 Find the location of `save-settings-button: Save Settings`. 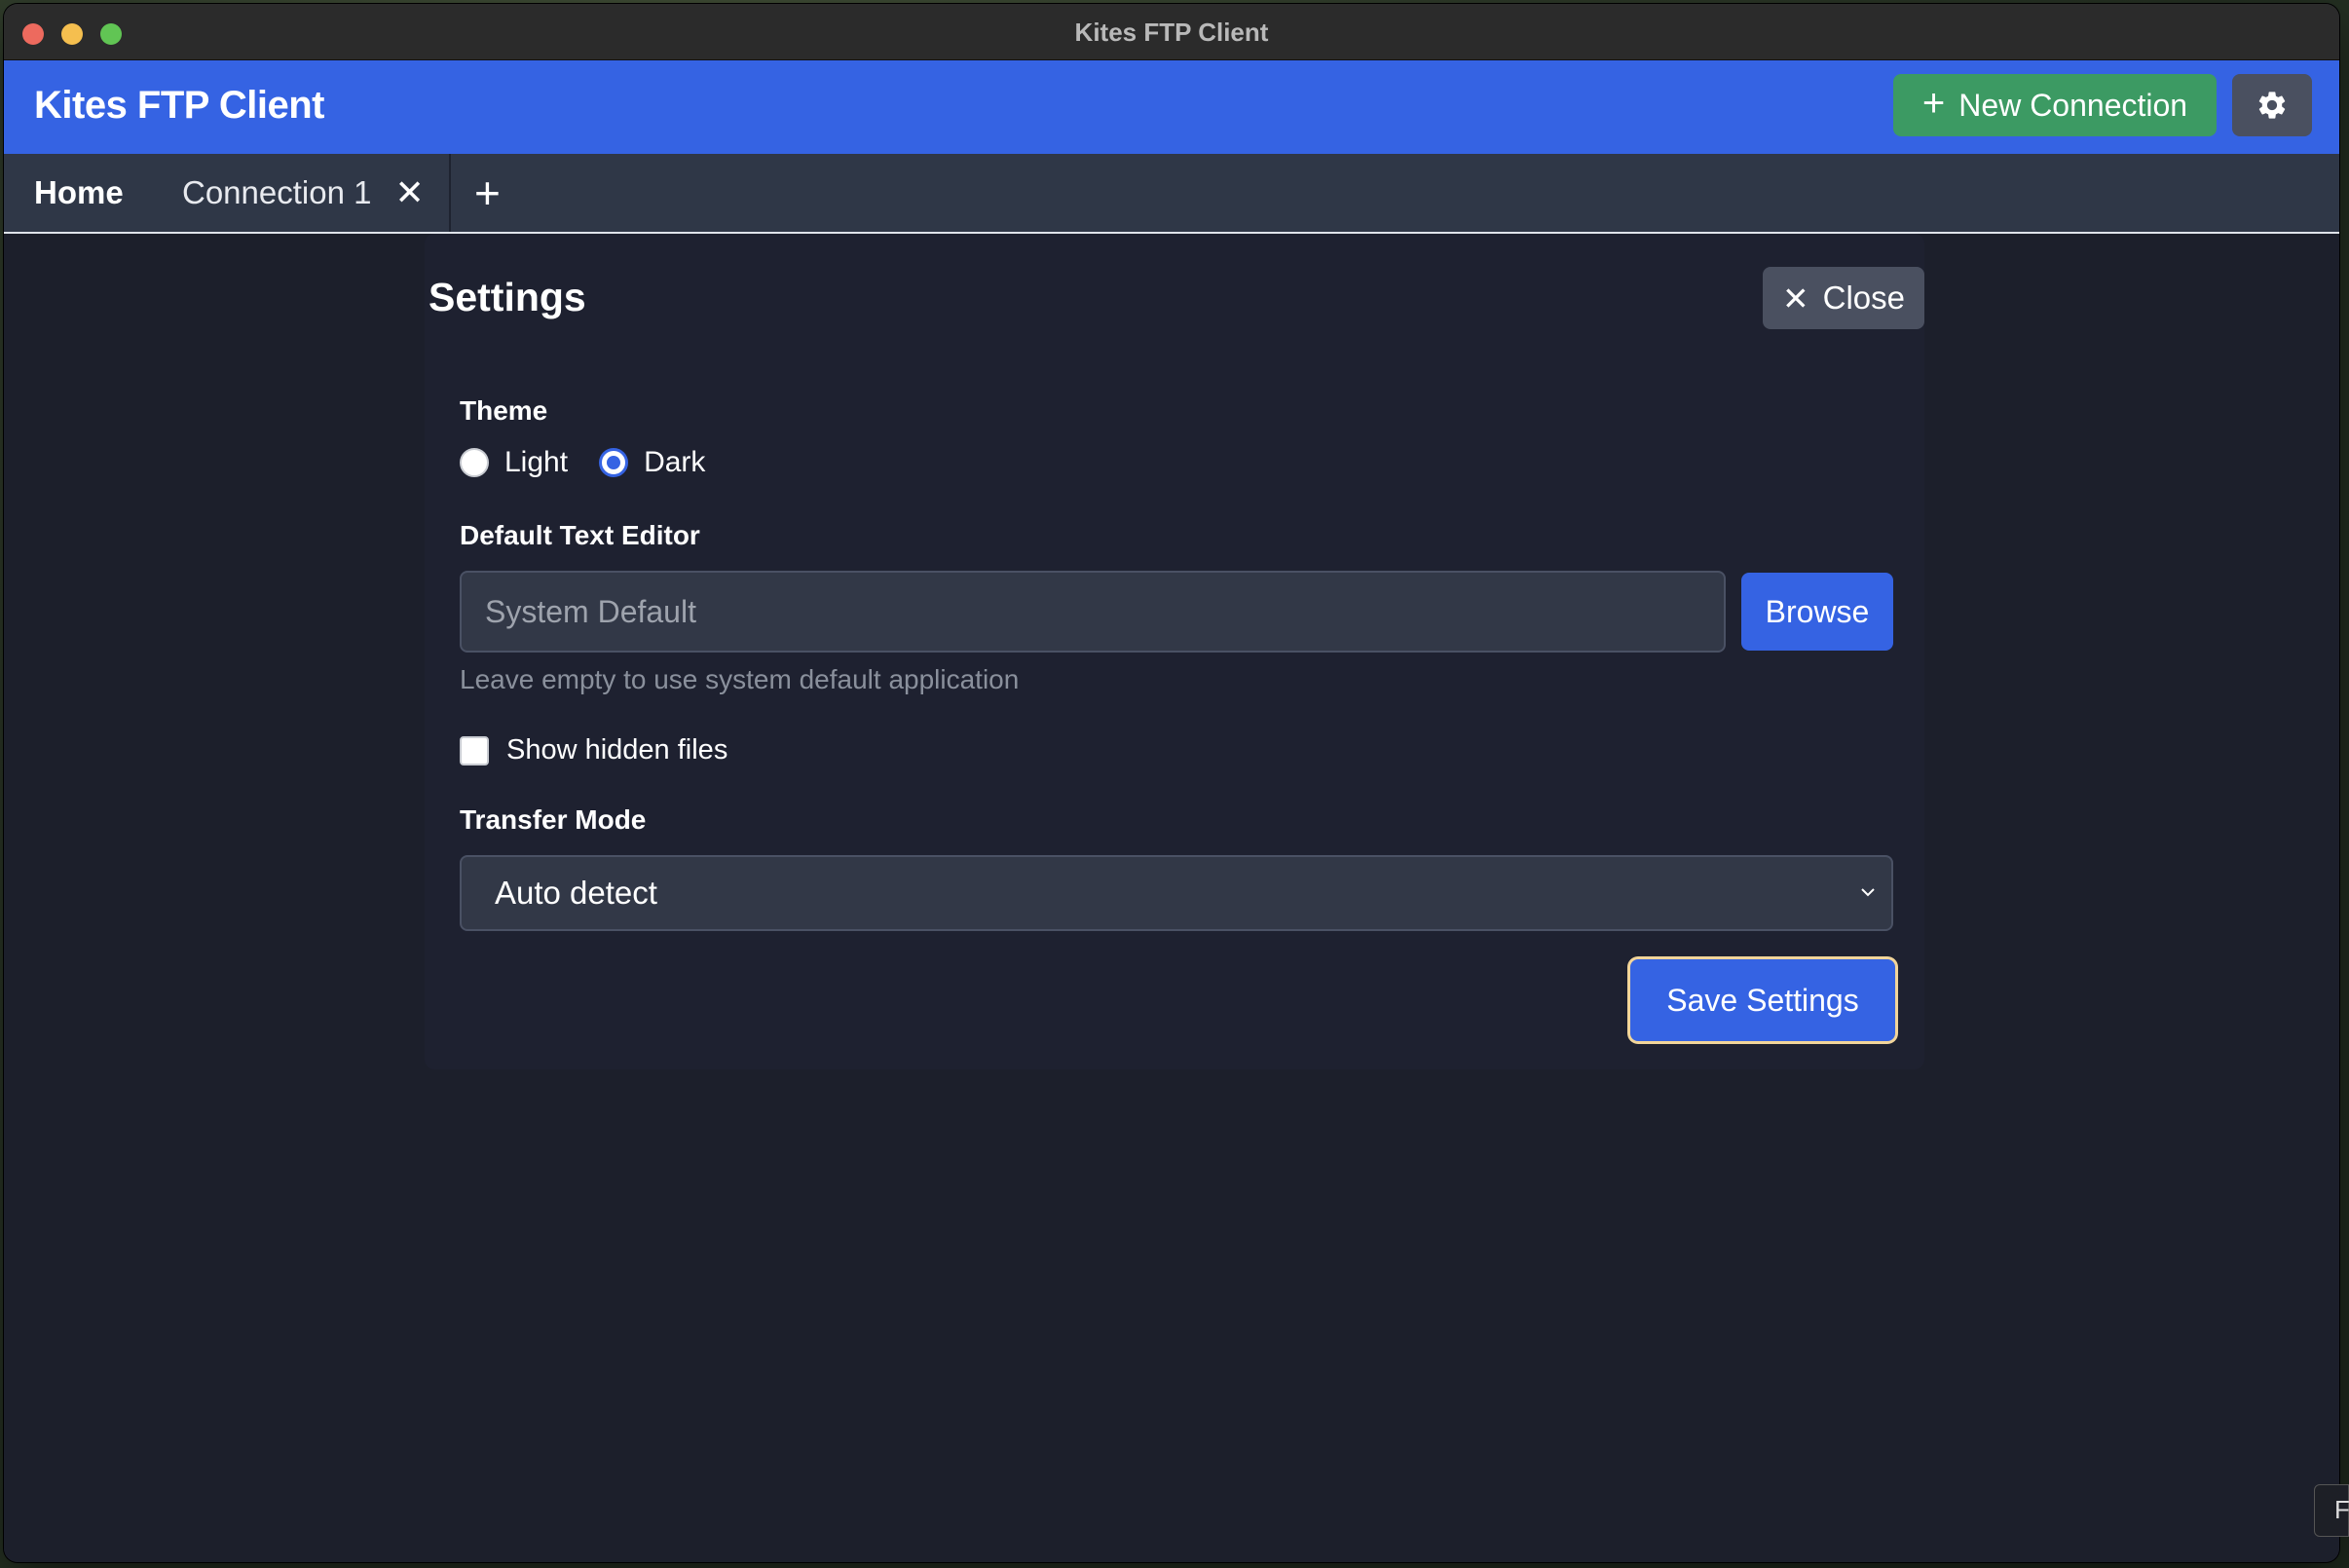

save-settings-button: Save Settings is located at coordinates (1762, 1000).